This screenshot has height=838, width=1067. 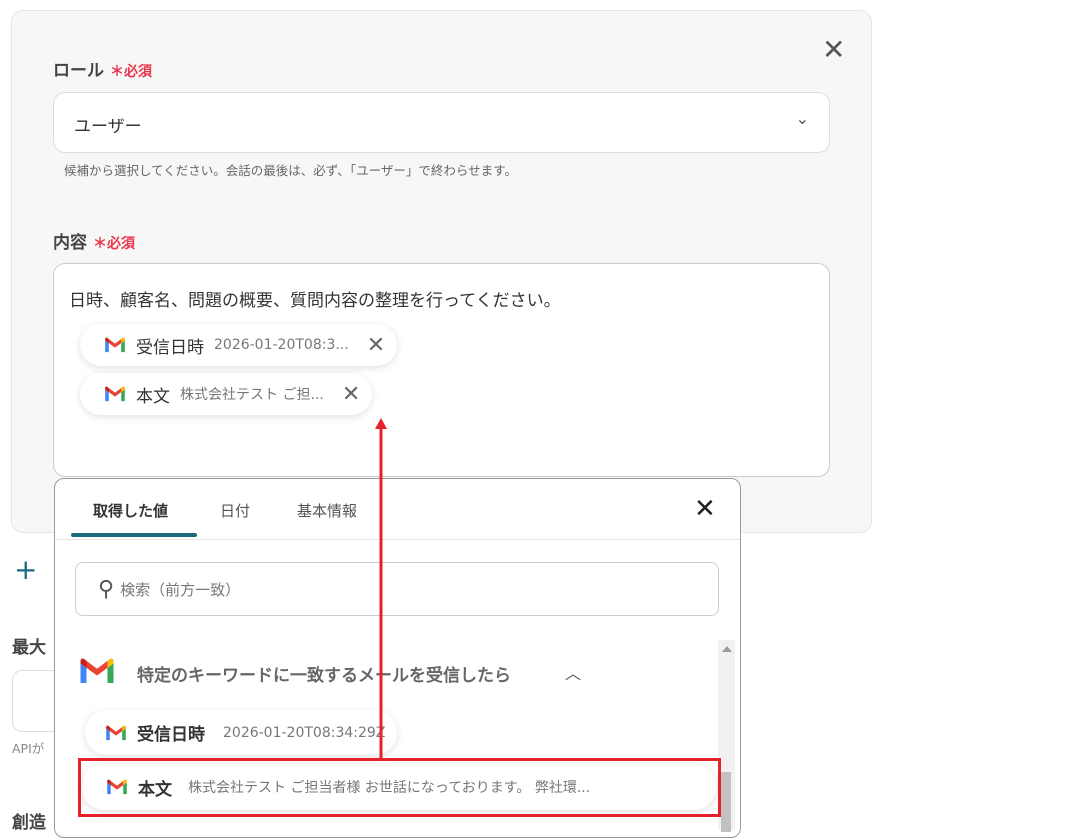 What do you see at coordinates (171, 735) in the screenshot?
I see `item-key: 受信日時` at bounding box center [171, 735].